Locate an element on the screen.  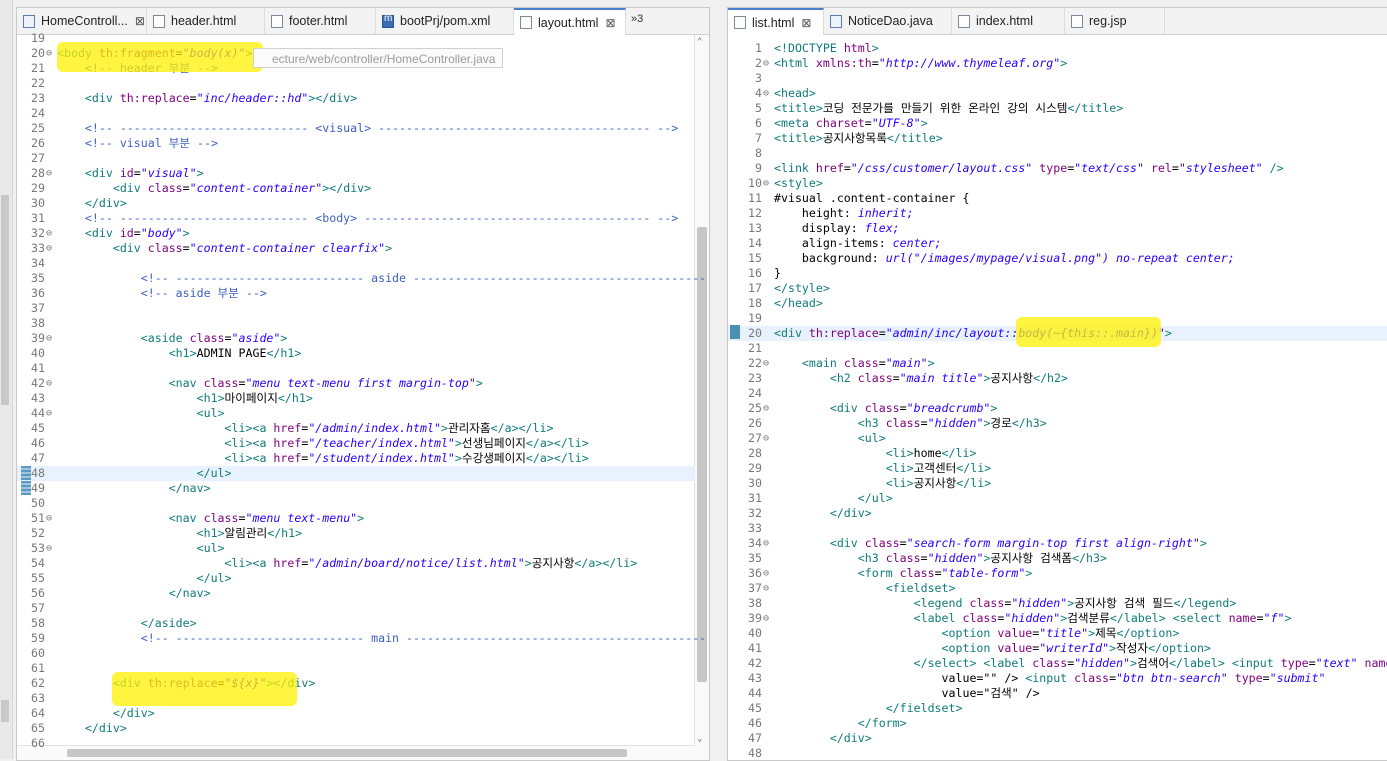
code-line: 49 </nav> is located at coordinates (356, 488).